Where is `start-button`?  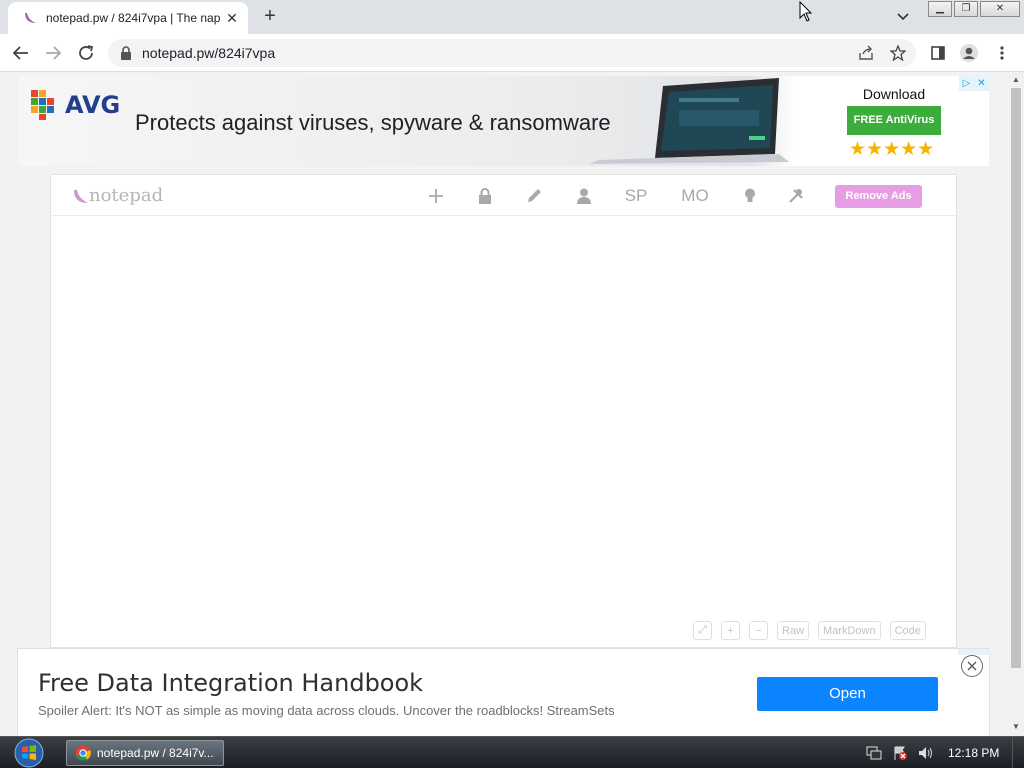 start-button is located at coordinates (29, 753).